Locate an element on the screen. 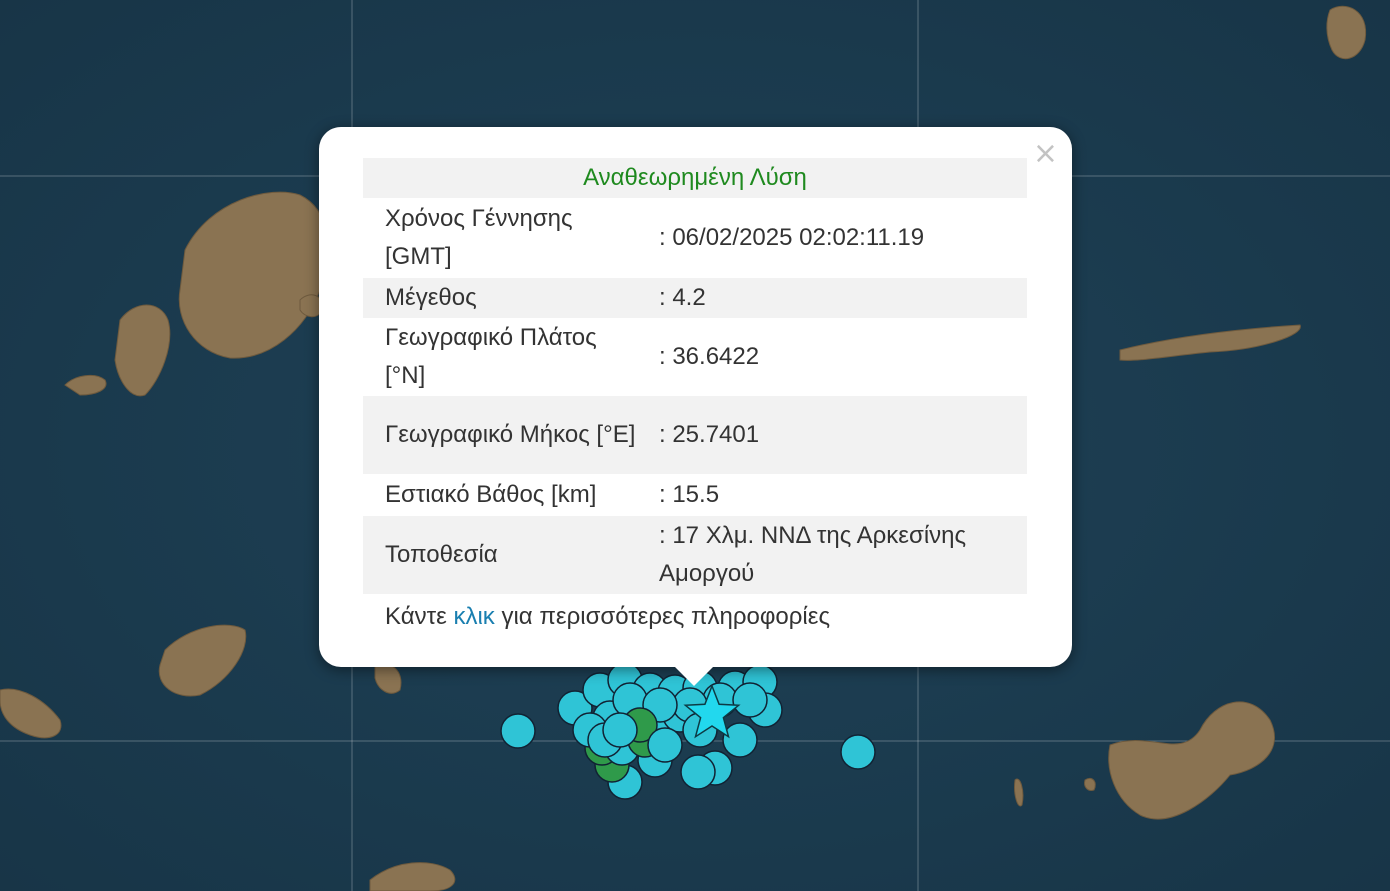 This screenshot has width=1390, height=891. footer-text-before: Κάντε is located at coordinates (419, 616).